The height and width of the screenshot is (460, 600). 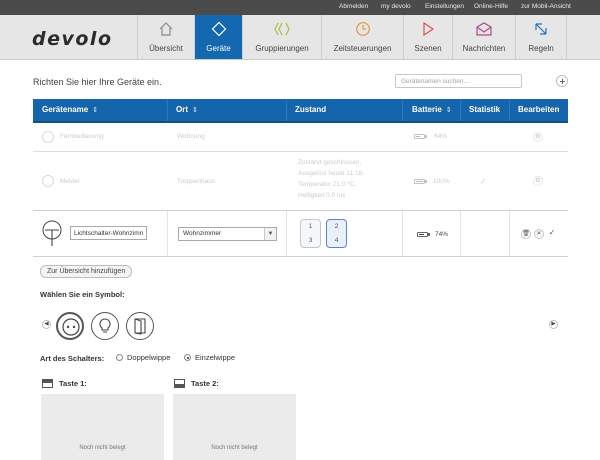 I want to click on key1-icon, so click(x=47, y=383).